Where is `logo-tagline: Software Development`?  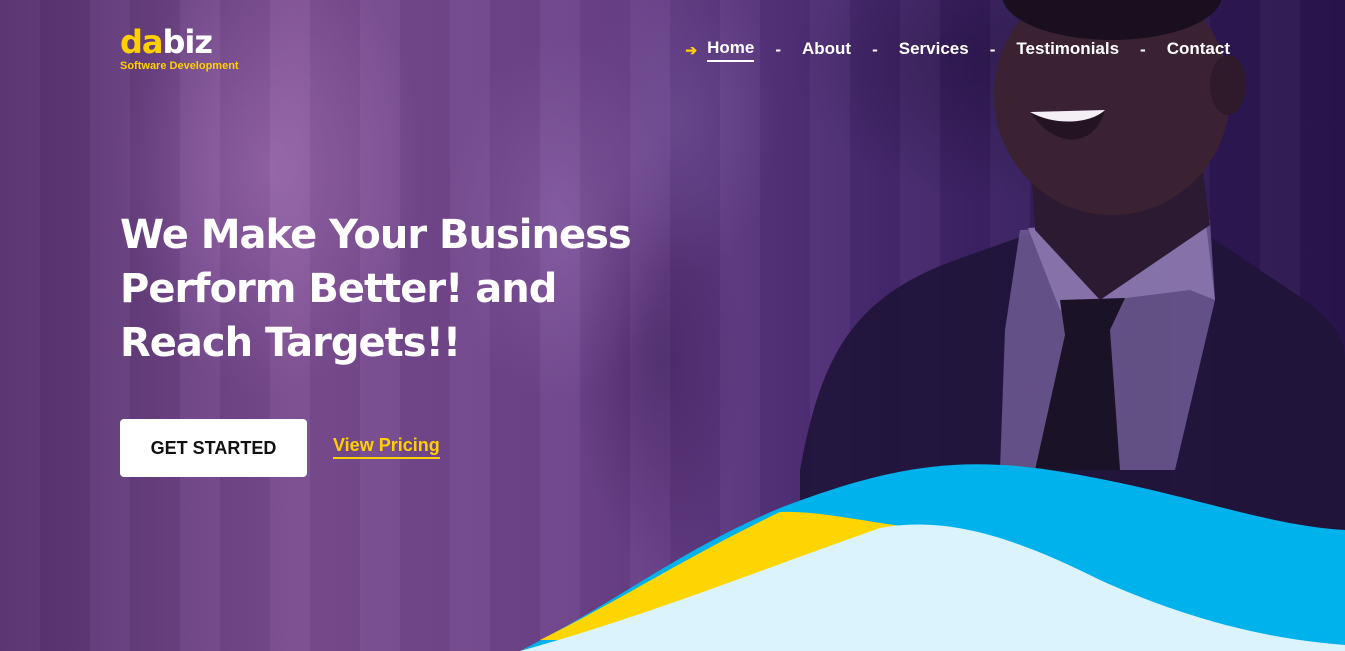 logo-tagline: Software Development is located at coordinates (179, 66).